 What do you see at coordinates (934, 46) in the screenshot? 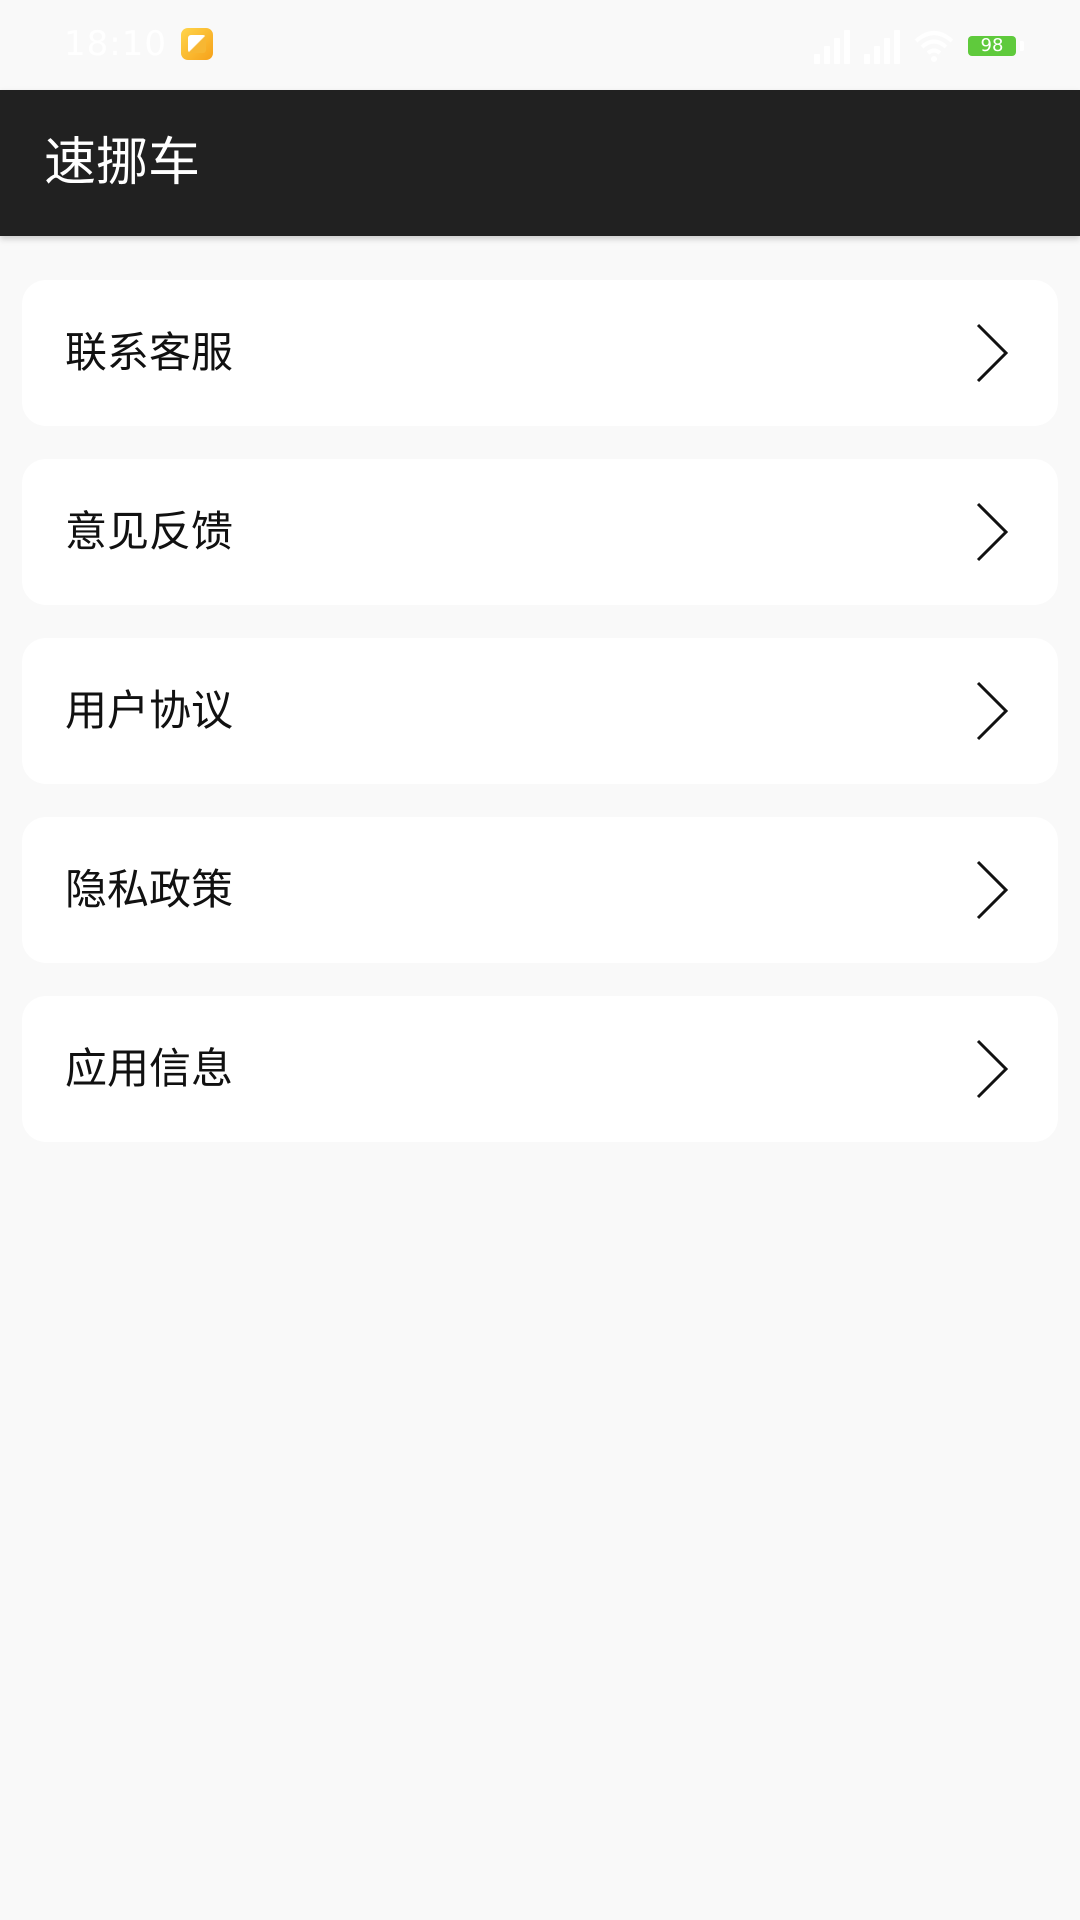
I see `wifi-icon` at bounding box center [934, 46].